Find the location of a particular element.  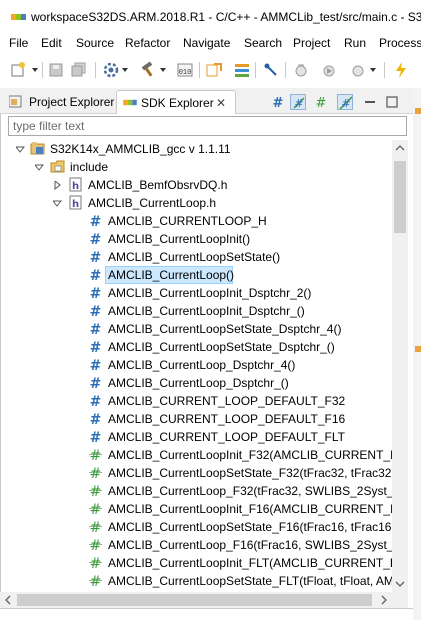

tree-item-label: AMCLIB_CURRENT_LOOP_DEFAULT_F32 is located at coordinates (227, 401).